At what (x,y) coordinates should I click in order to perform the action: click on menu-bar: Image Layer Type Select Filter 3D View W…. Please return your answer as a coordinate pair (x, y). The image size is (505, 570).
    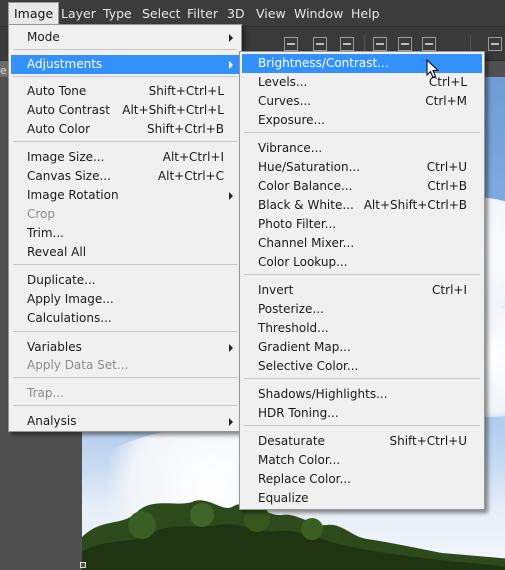
    Looking at the image, I should click on (252, 13).